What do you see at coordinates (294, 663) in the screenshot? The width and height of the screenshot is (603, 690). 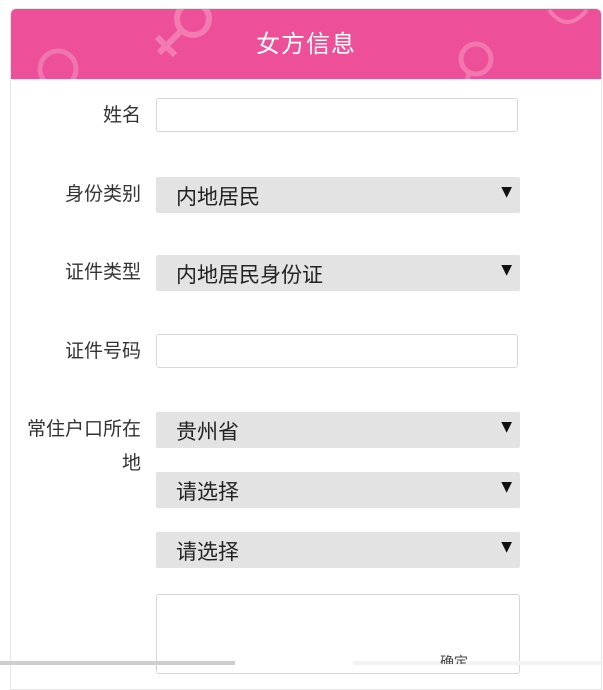 I see `bottom-bar-segment-middle` at bounding box center [294, 663].